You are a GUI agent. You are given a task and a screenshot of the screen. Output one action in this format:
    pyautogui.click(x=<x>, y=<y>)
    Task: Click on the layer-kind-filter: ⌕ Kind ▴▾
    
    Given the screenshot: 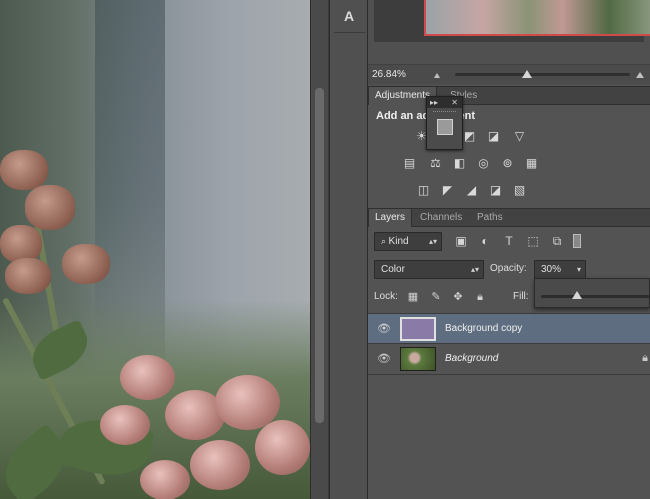 What is the action you would take?
    pyautogui.click(x=408, y=241)
    